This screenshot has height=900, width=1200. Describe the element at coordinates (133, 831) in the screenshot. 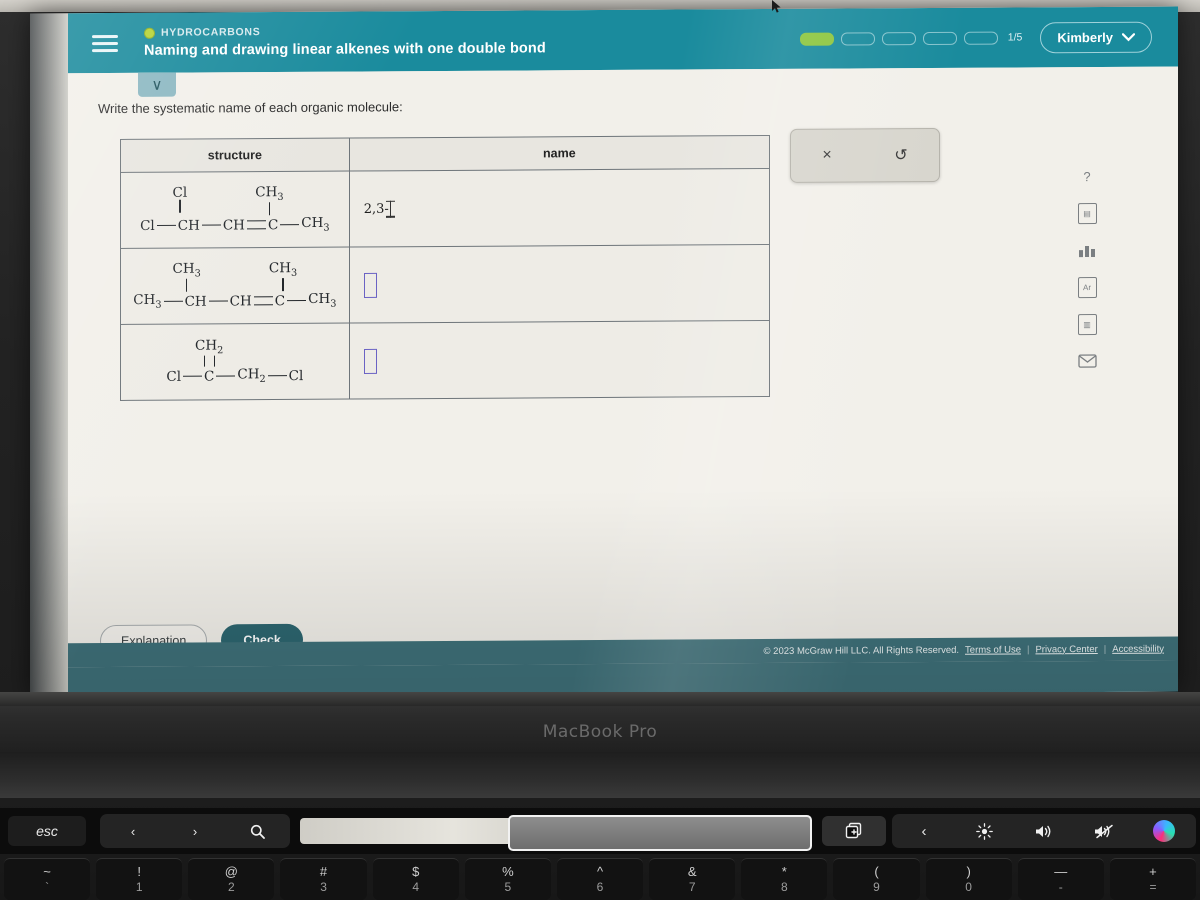

I see `touchbar-back-icon: ‹` at that location.